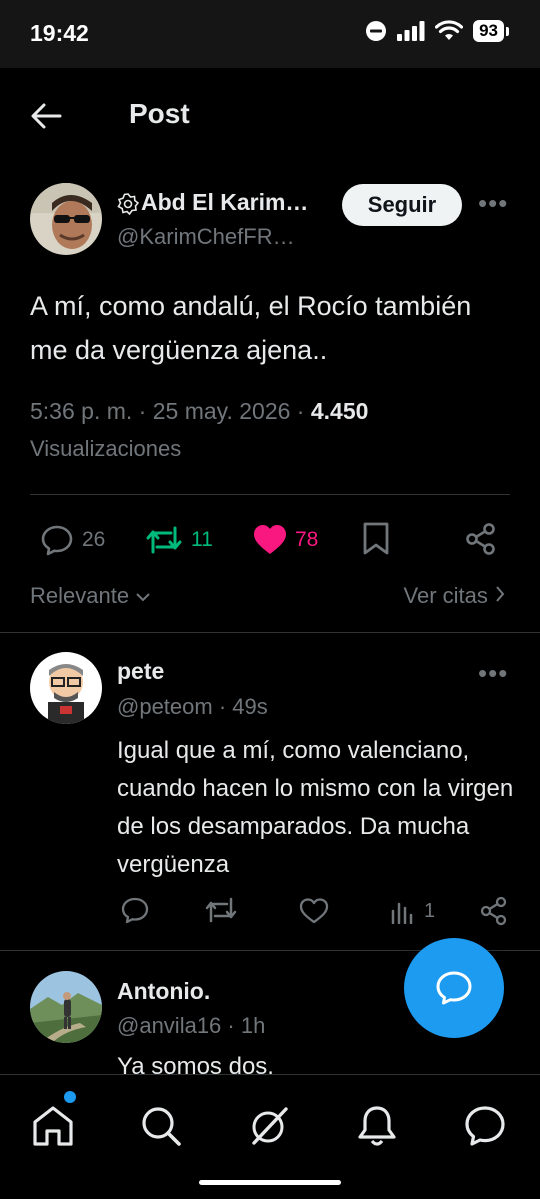 Image resolution: width=540 pixels, height=1199 pixels. What do you see at coordinates (307, 539) in the screenshot?
I see `like-count: 78` at bounding box center [307, 539].